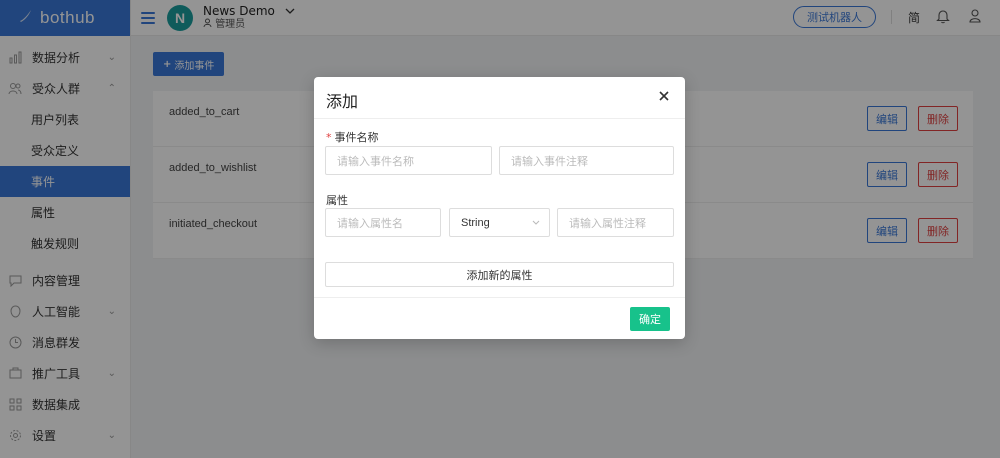 This screenshot has height=458, width=1000. Describe the element at coordinates (356, 137) in the screenshot. I see `event-name-label-text: 事件名称` at that location.